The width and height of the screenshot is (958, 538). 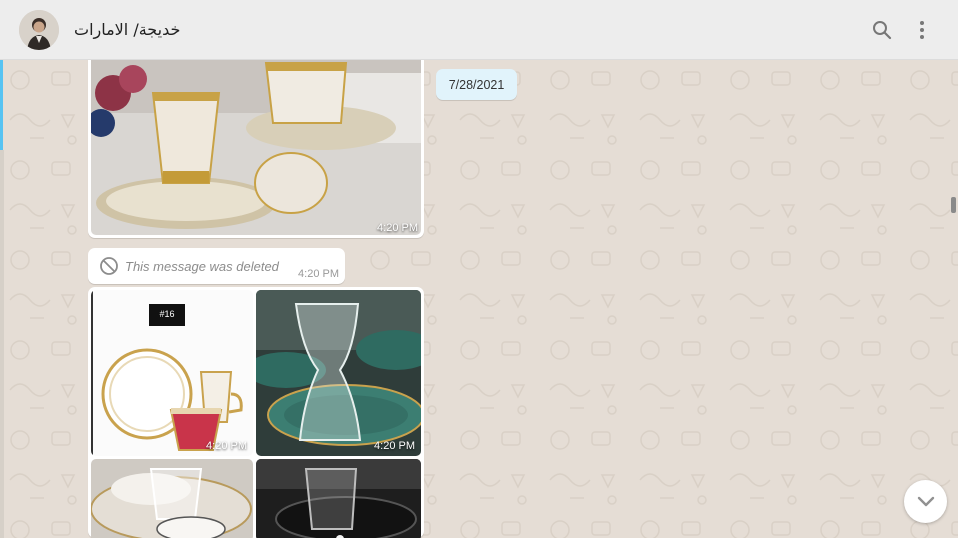 I want to click on album-image: 4:20 PM, so click(x=338, y=373).